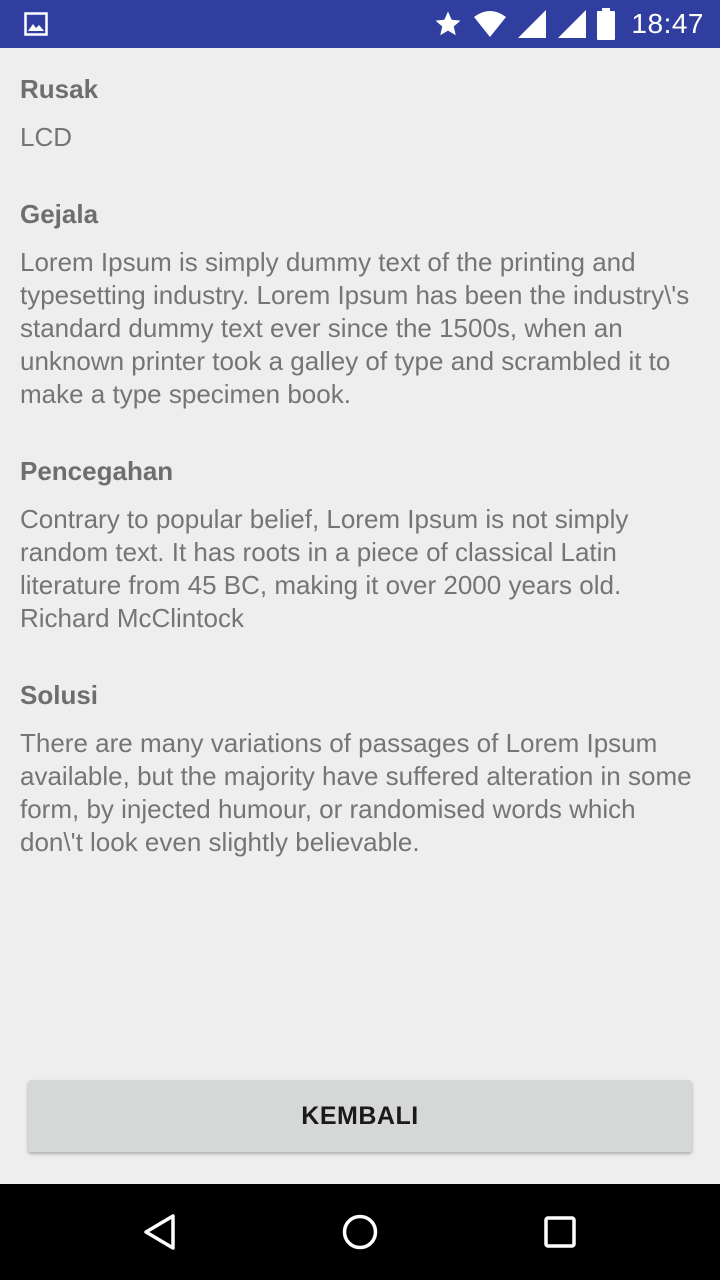 The image size is (720, 1280). I want to click on image-notification-icon, so click(36, 24).